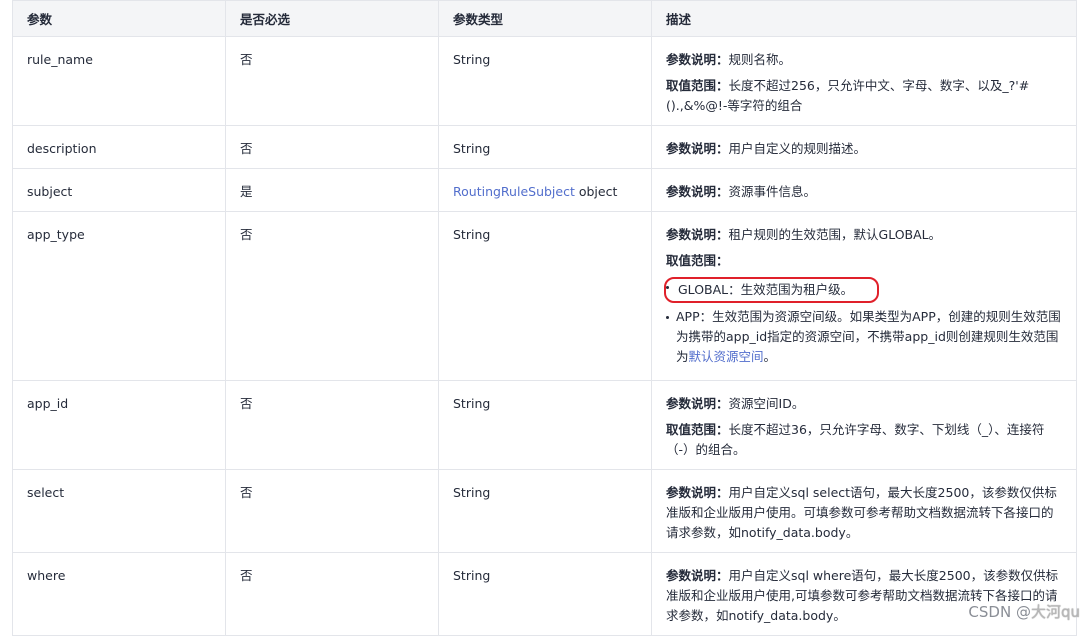  What do you see at coordinates (864, 190) in the screenshot?
I see `param-description: 参数说明：资源事件信息。` at bounding box center [864, 190].